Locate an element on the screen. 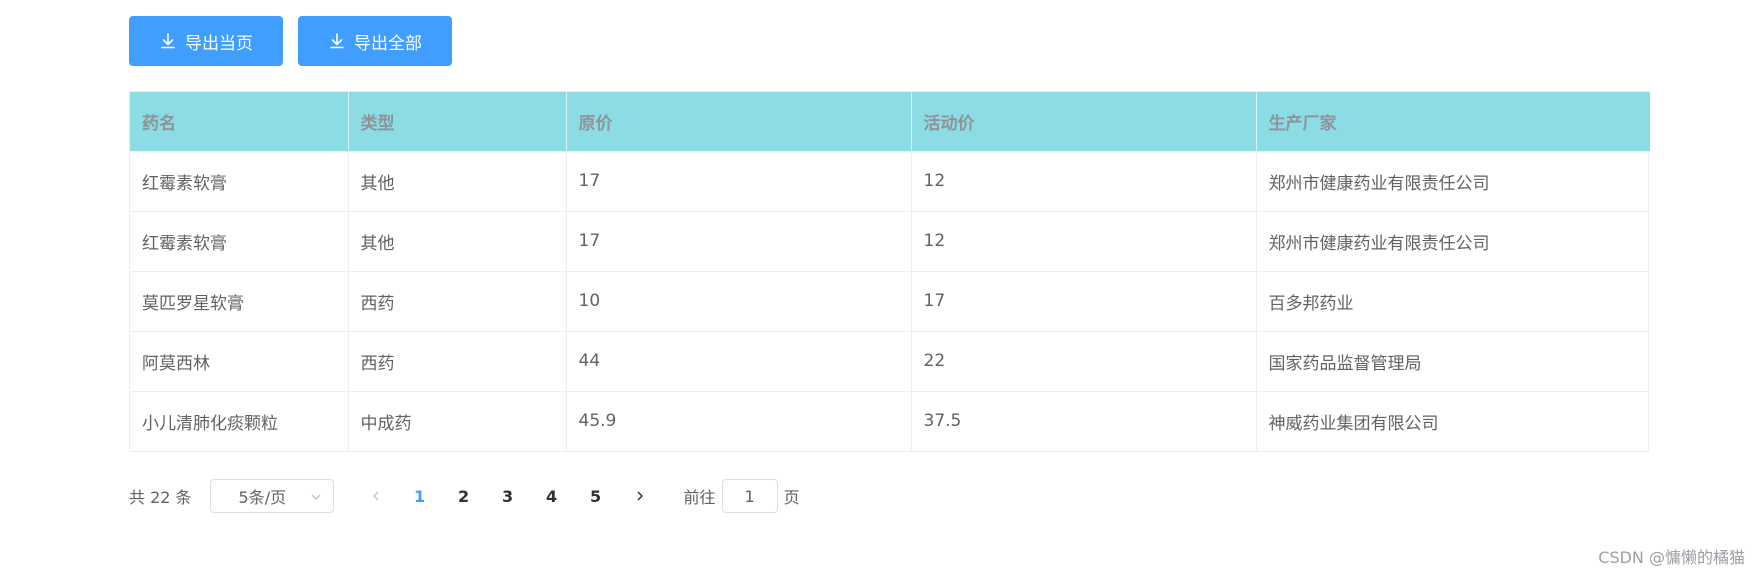  cell-original-price: 45.9 is located at coordinates (739, 420).